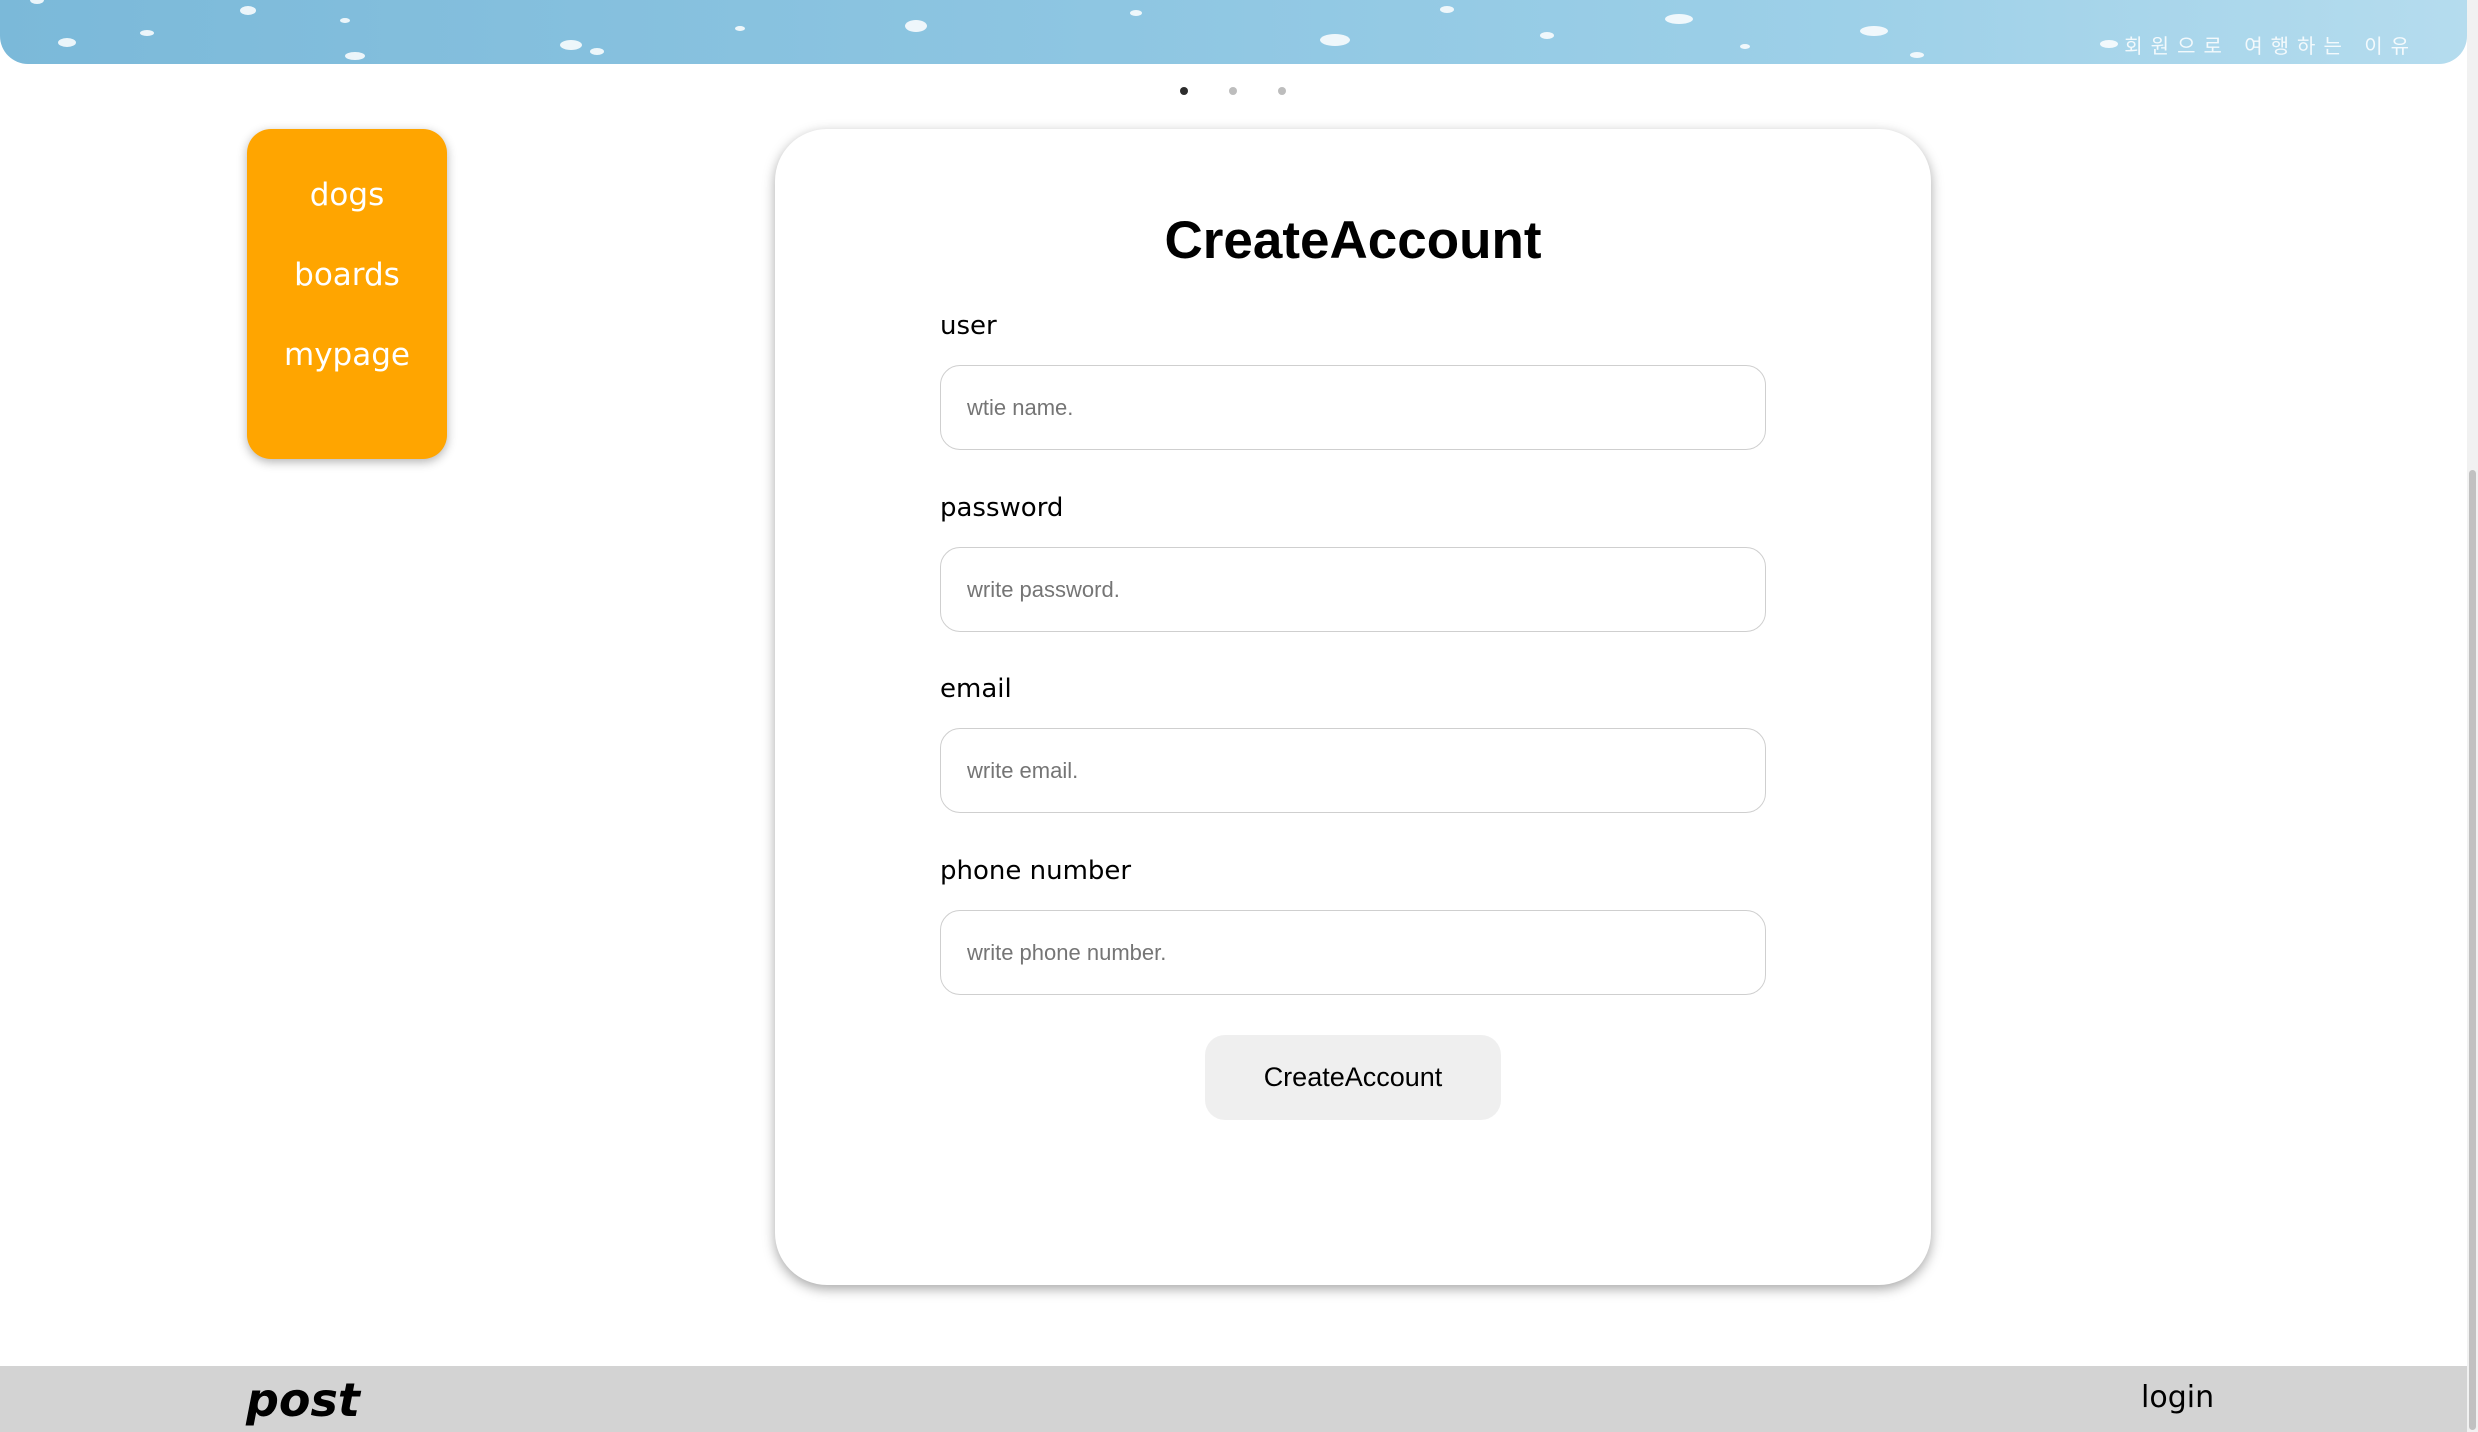 This screenshot has height=1432, width=2478. Describe the element at coordinates (2177, 1398) in the screenshot. I see `login-link: login` at that location.